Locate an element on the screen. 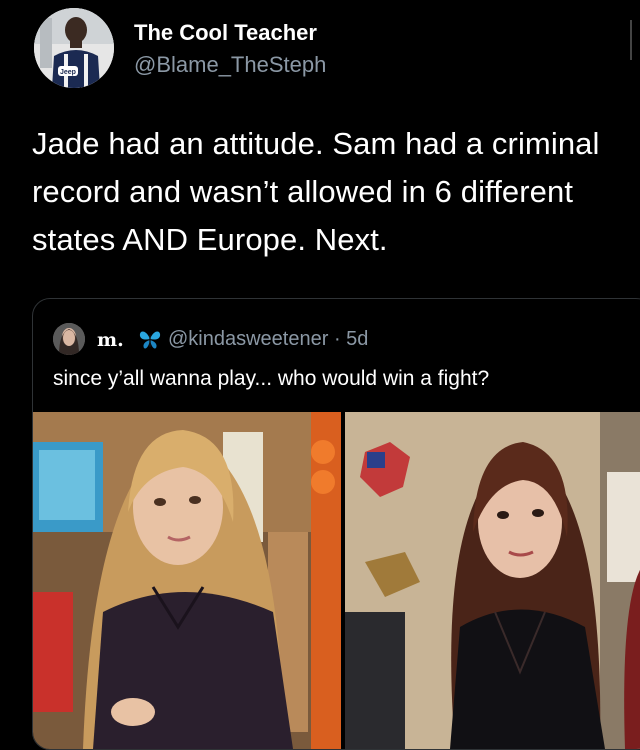 The image size is (640, 750). author-avatar: Jeep is located at coordinates (74, 48).